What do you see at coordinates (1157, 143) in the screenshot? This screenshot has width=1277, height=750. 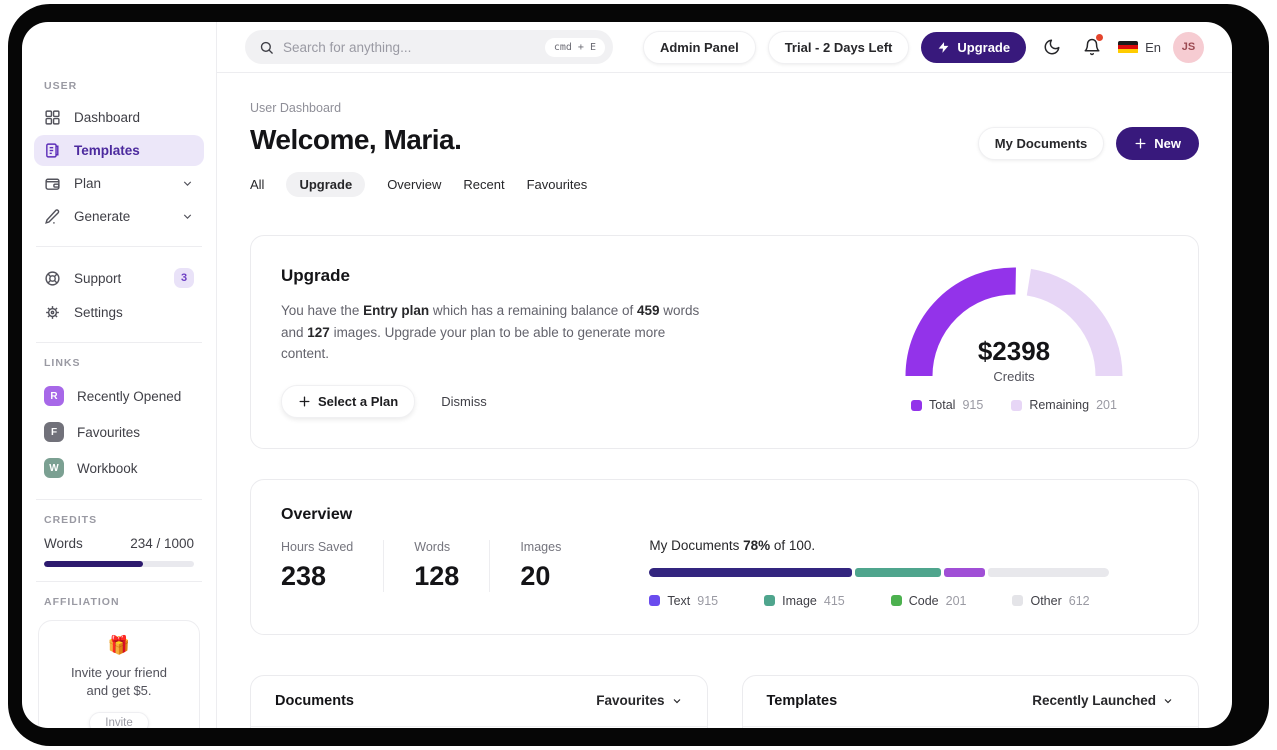 I see `new-button: New` at bounding box center [1157, 143].